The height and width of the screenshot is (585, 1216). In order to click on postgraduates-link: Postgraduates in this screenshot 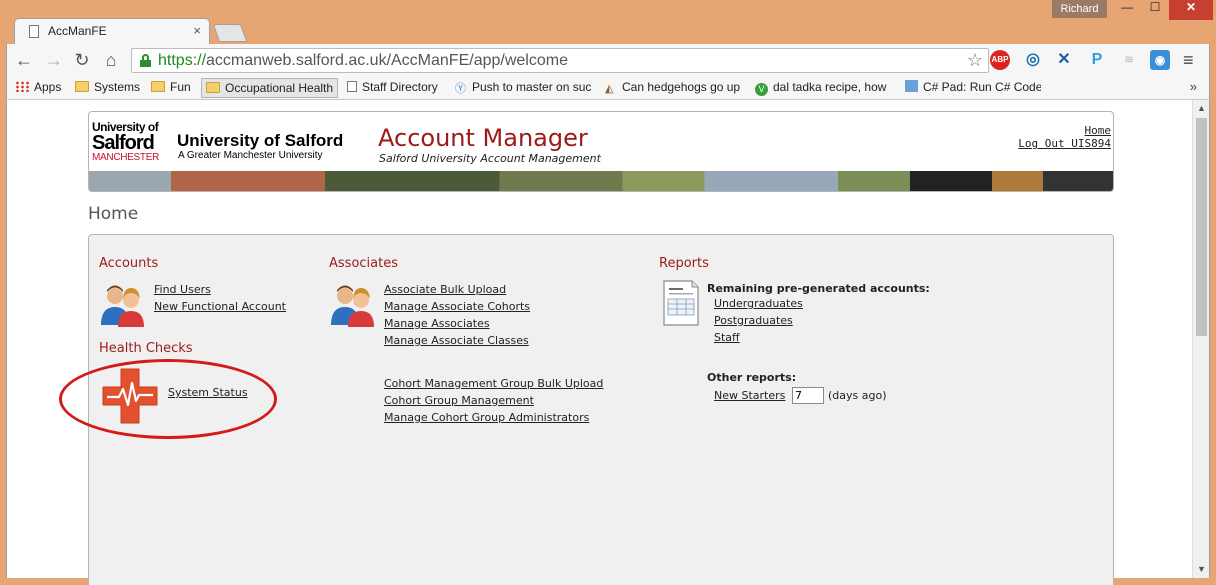, I will do `click(753, 320)`.